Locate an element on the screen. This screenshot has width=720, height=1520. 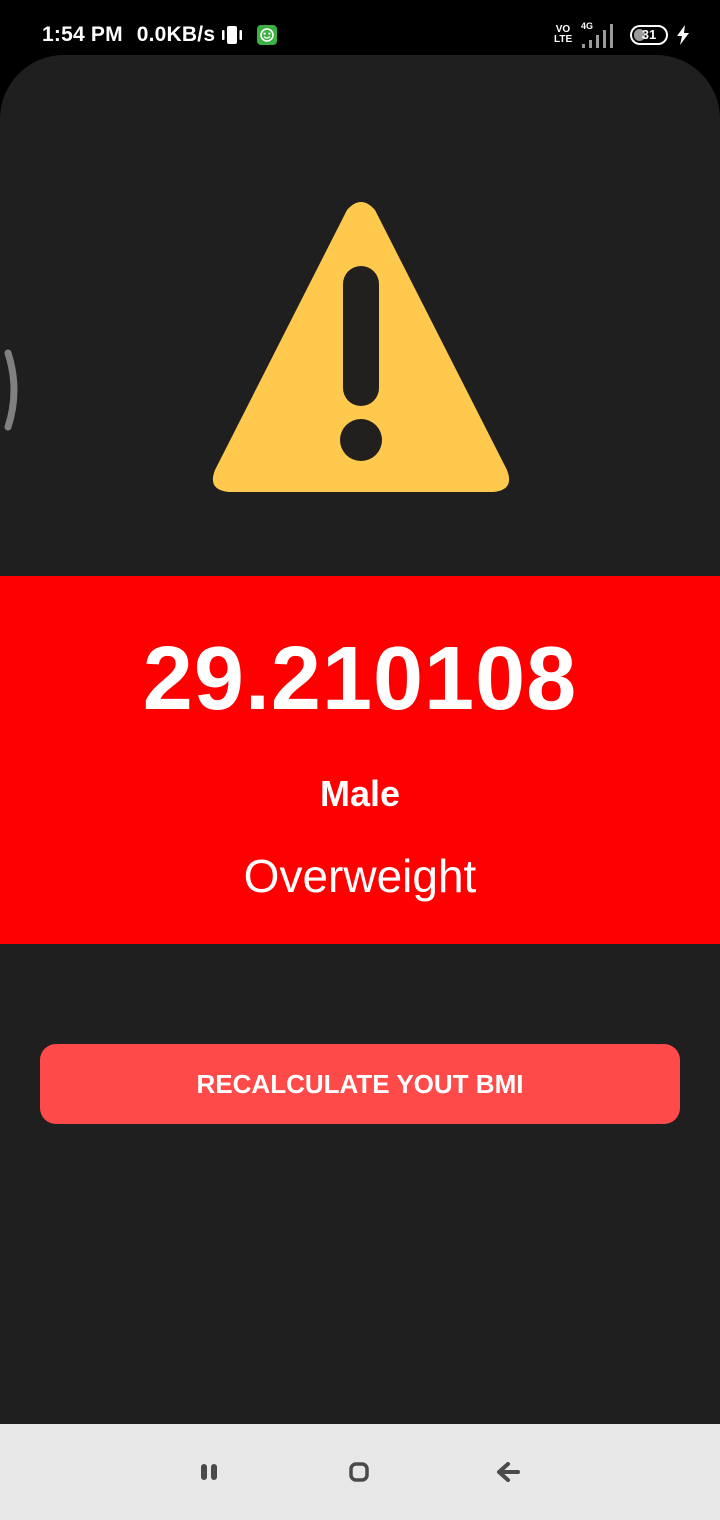
home-button is located at coordinates (359, 1472).